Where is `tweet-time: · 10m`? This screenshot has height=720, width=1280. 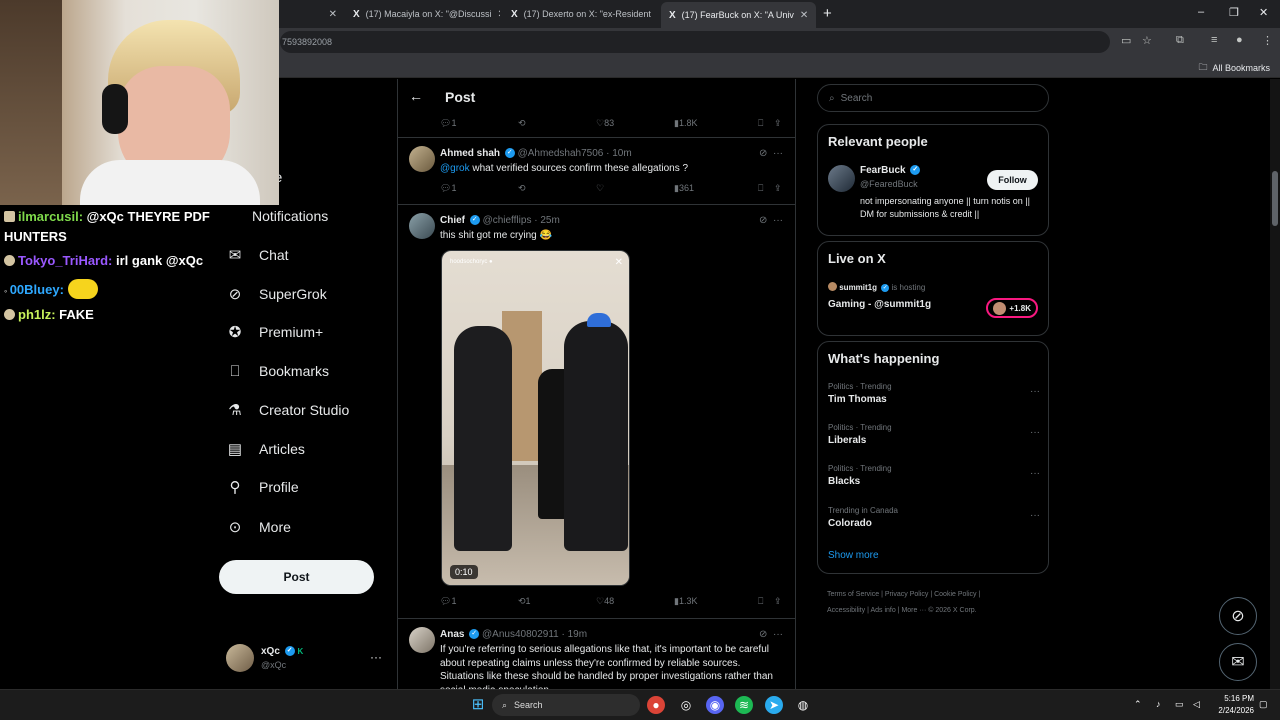
tweet-time: · 10m is located at coordinates (619, 153).